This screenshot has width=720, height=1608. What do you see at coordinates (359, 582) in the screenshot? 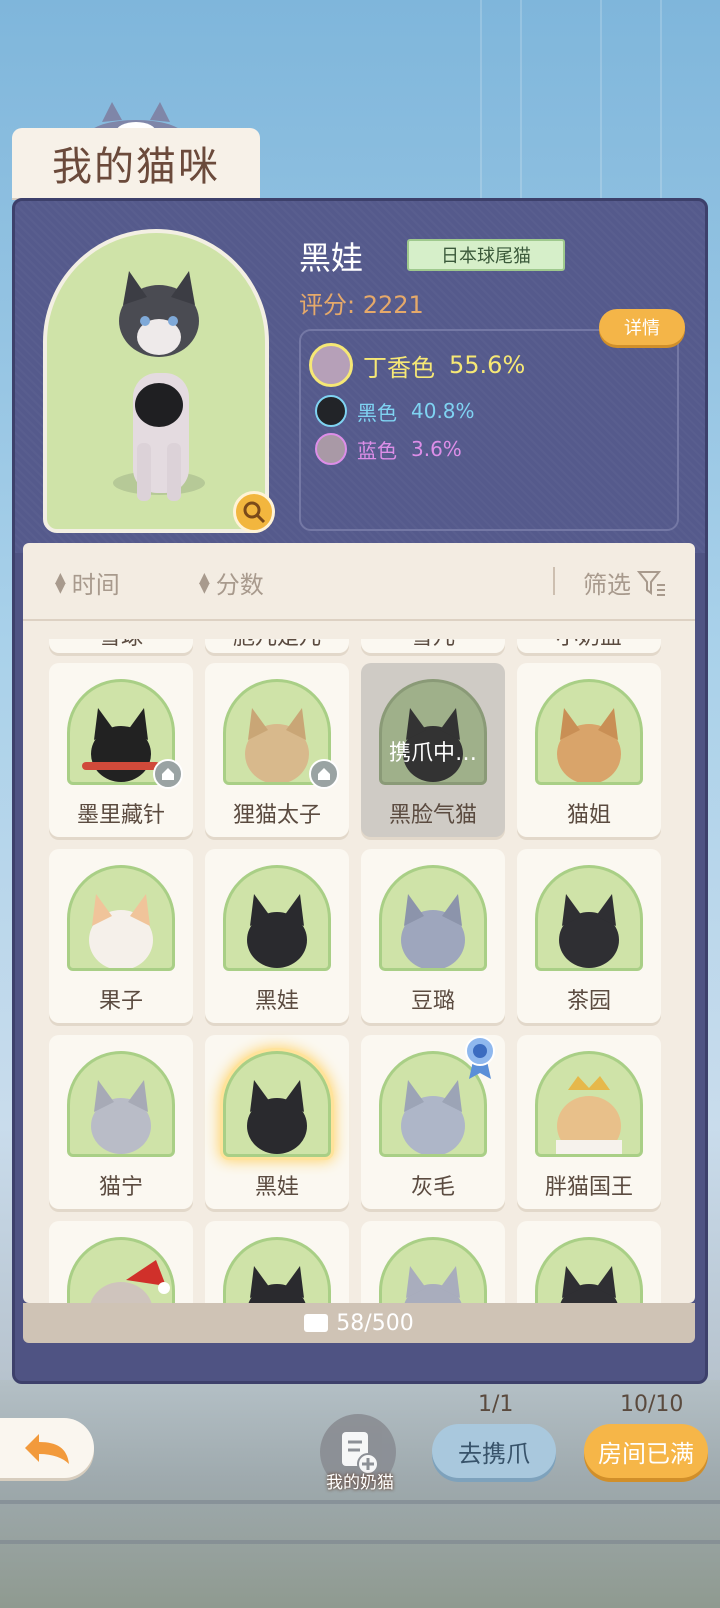
I see `sort-bar: ▲ ▼ 时间 ▲ ▼ 分数 筛选` at bounding box center [359, 582].